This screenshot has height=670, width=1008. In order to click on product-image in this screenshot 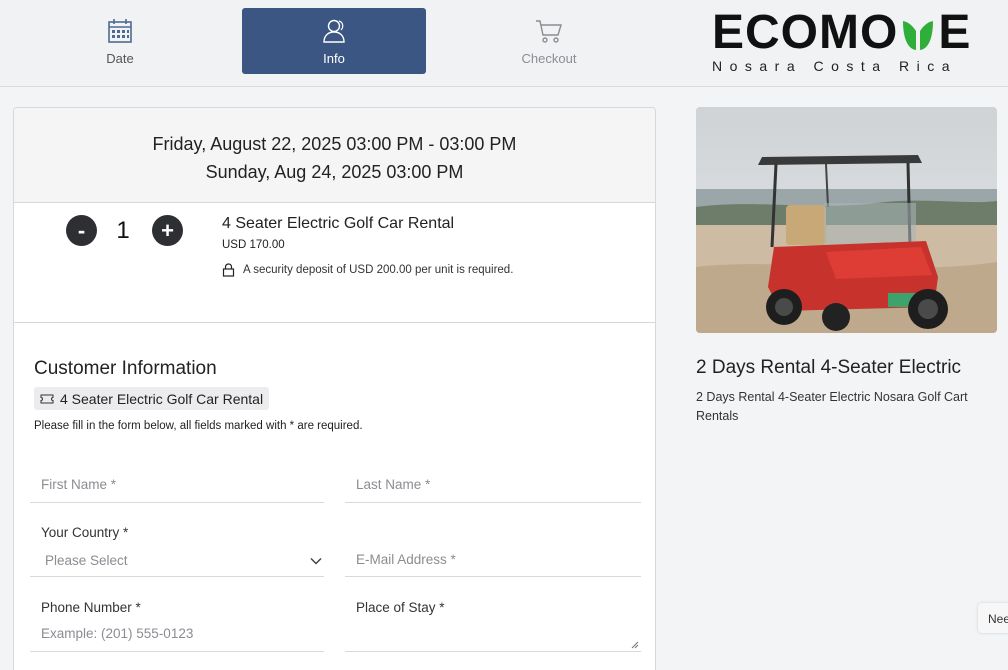, I will do `click(846, 220)`.